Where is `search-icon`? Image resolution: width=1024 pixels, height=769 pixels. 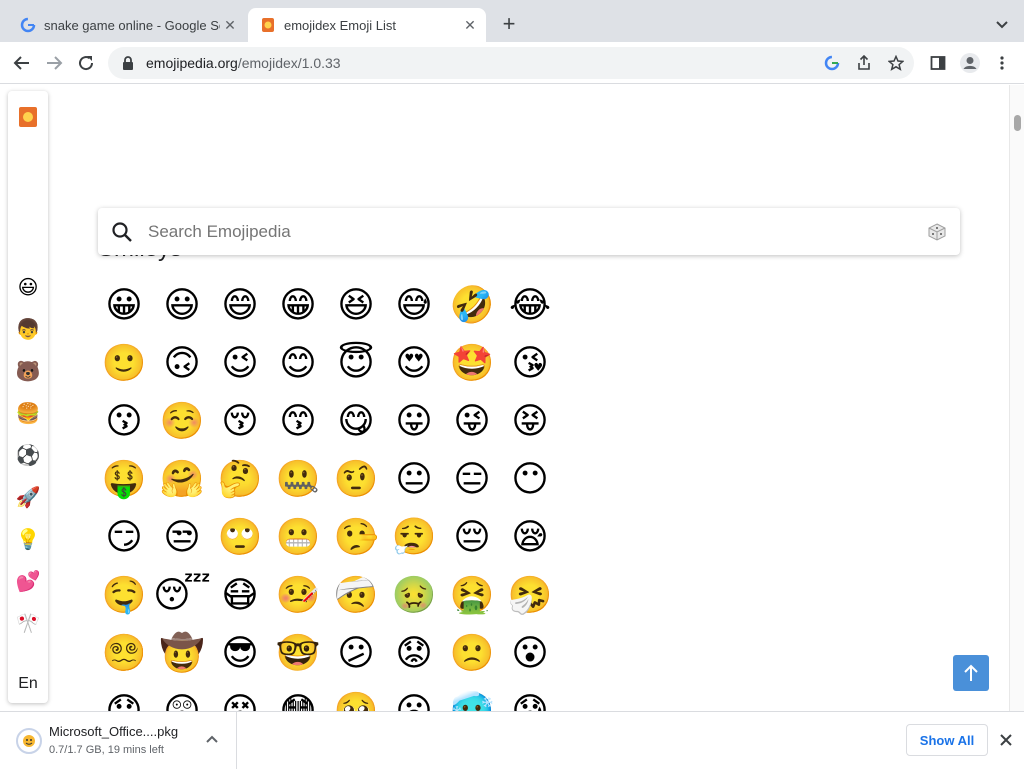 search-icon is located at coordinates (122, 232).